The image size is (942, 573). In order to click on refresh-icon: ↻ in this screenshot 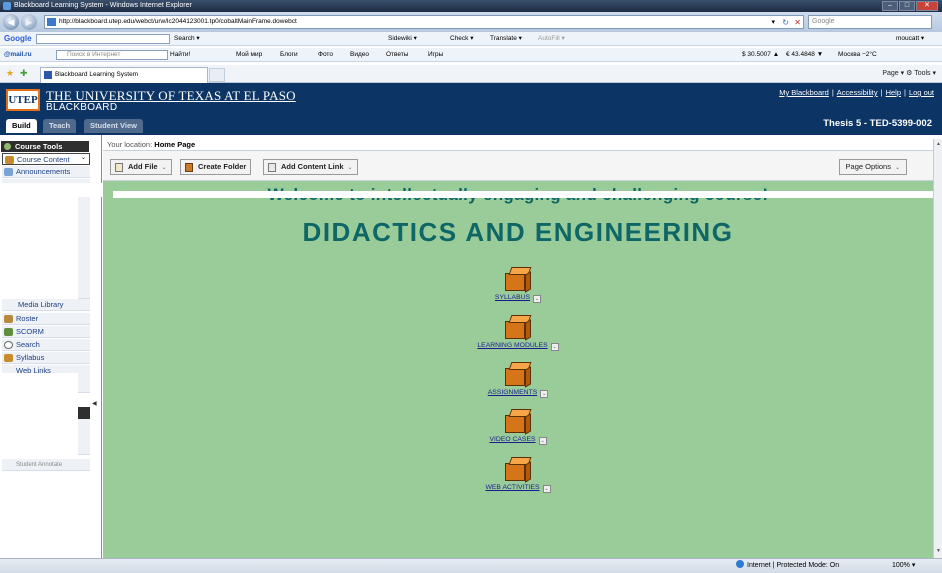, I will do `click(785, 23)`.